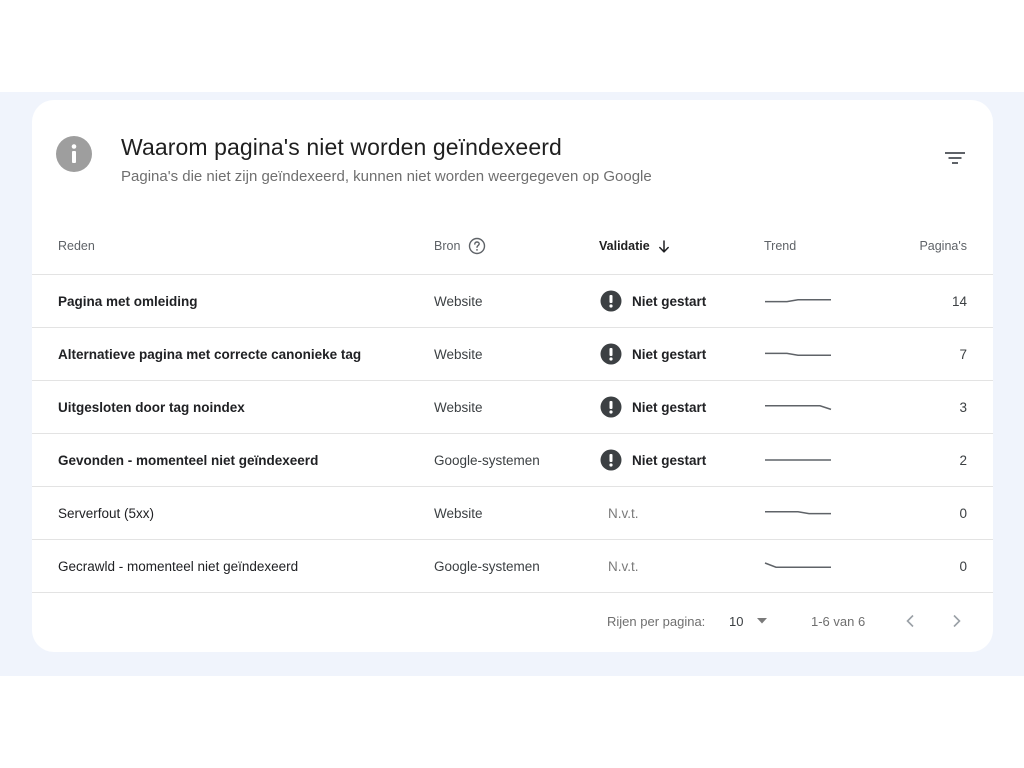  I want to click on pagination-bar: Rijen per pagina: 10 1-6 van 6, so click(512, 621).